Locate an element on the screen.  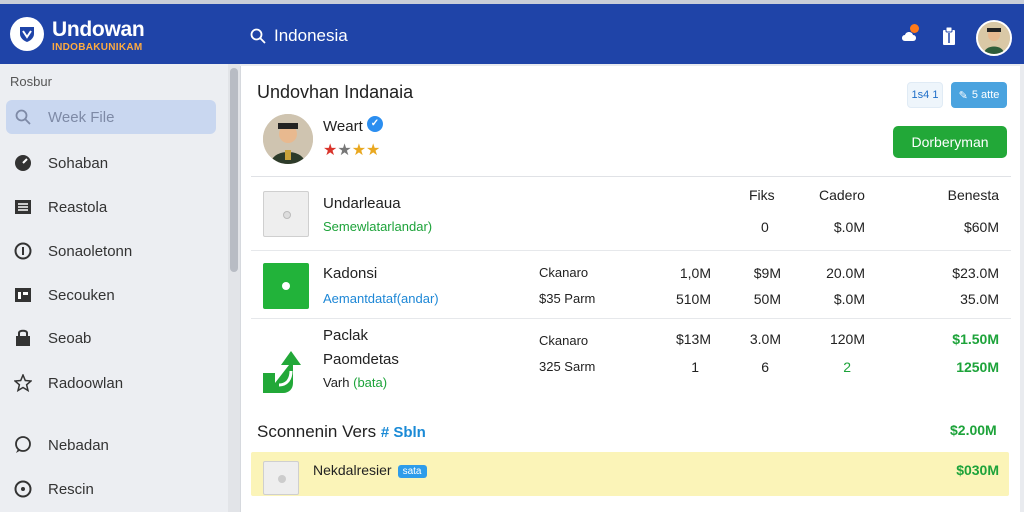
sidebar-item-label: Radoowlan is located at coordinates (86, 383).